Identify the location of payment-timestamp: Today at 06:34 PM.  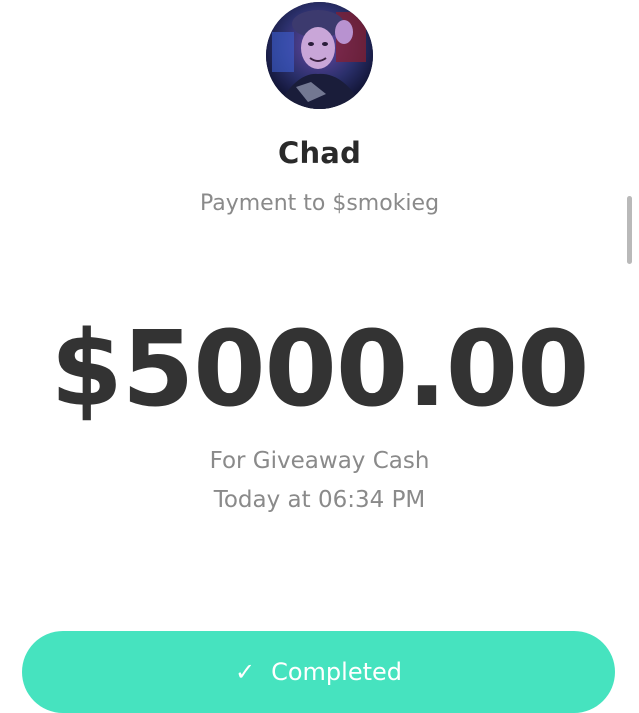
(319, 500).